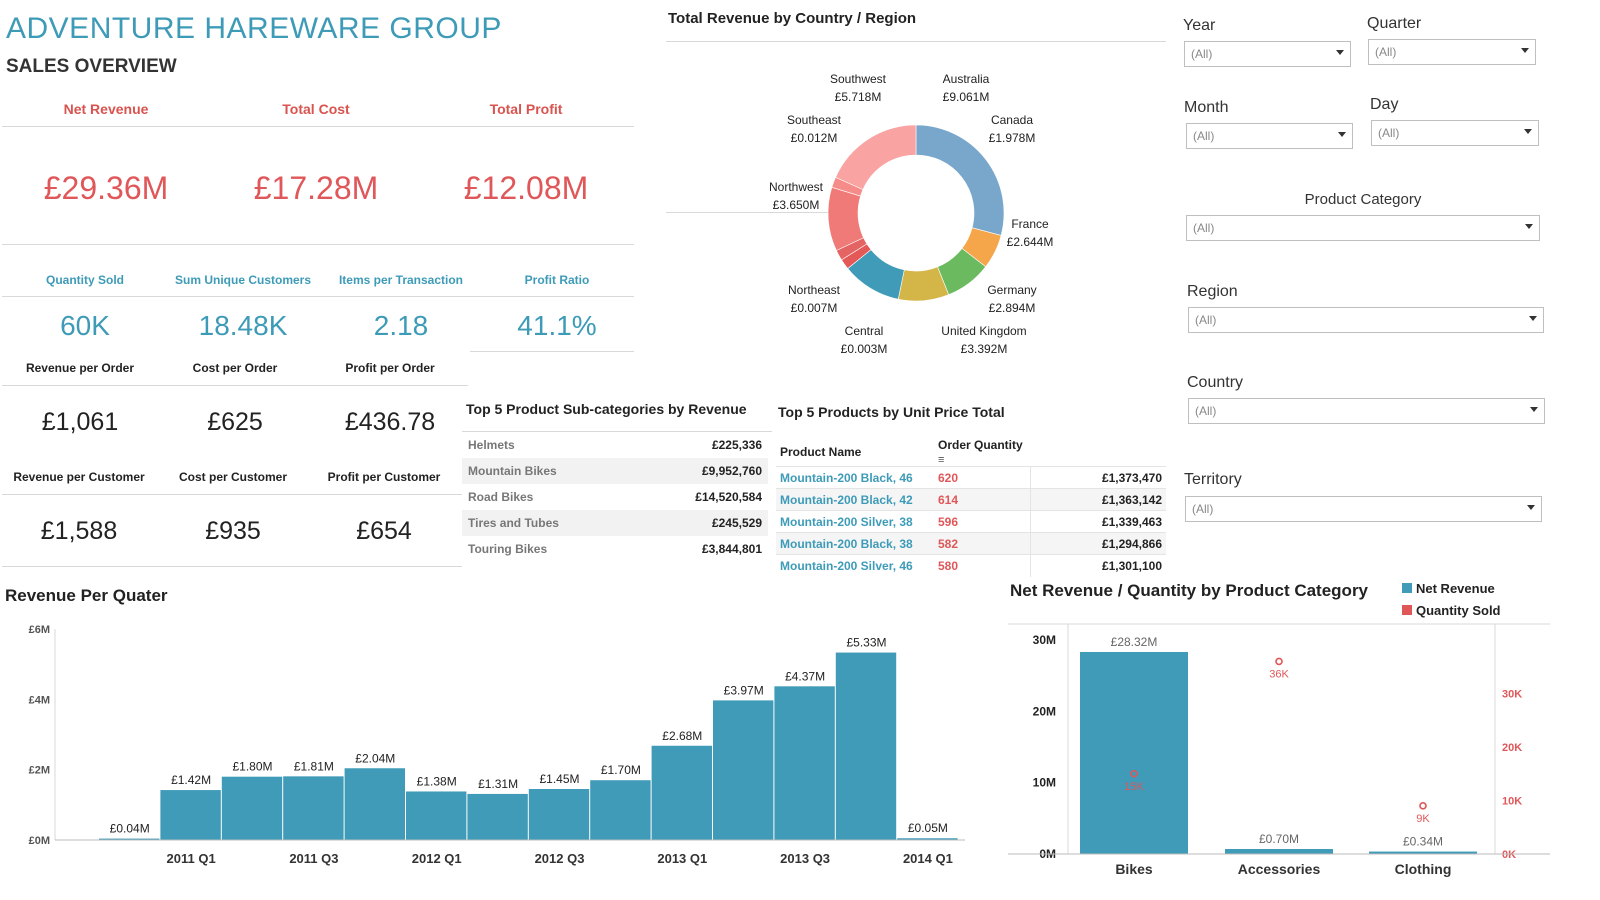 This screenshot has height=900, width=1600. I want to click on point-data-label: 36K, so click(1279, 674).